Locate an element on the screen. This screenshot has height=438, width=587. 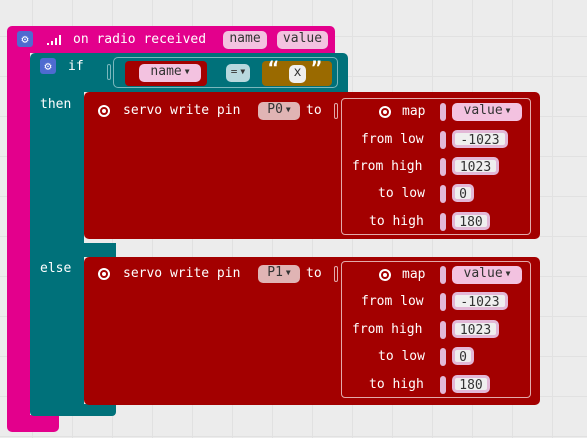
string-value-field: x is located at coordinates (297, 74).